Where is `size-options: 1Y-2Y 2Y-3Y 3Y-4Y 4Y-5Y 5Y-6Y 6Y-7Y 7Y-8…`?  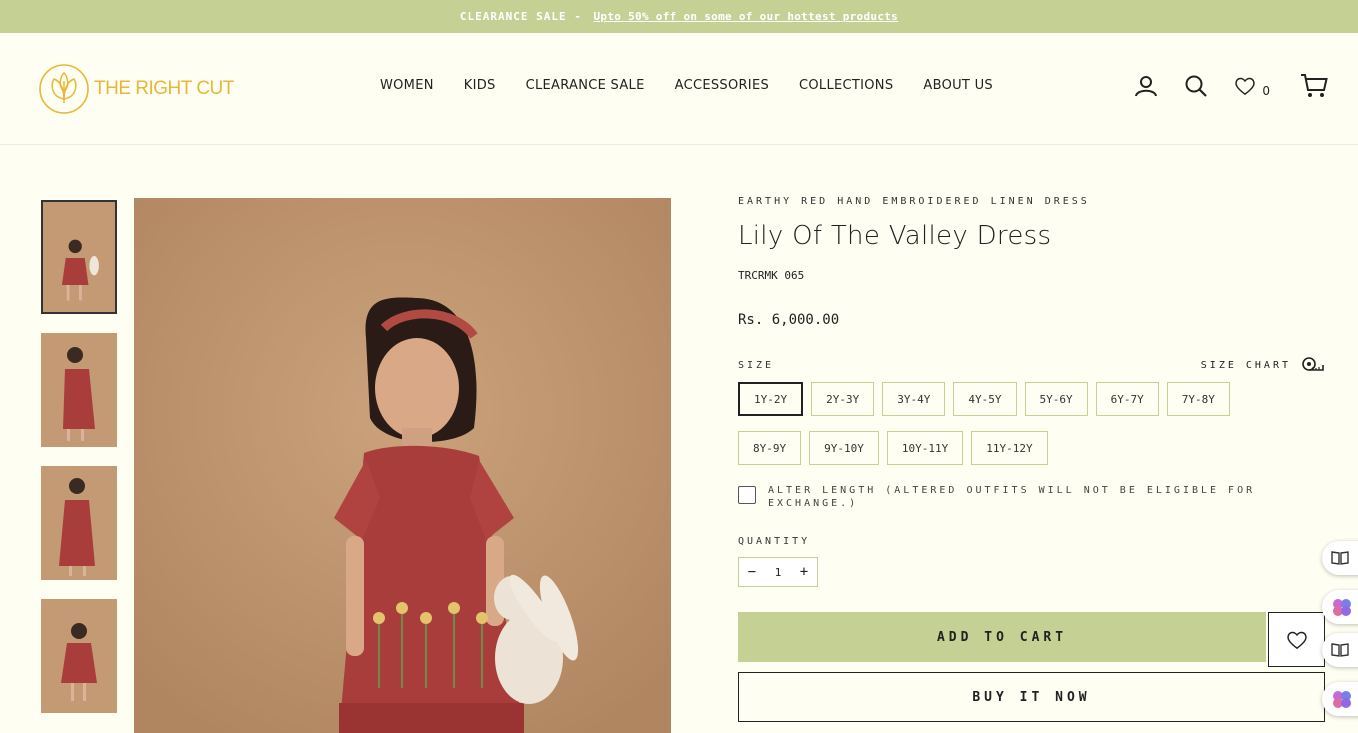
size-options: 1Y-2Y 2Y-3Y 3Y-4Y 4Y-5Y 5Y-6Y 6Y-7Y 7Y-8… is located at coordinates (1008, 431).